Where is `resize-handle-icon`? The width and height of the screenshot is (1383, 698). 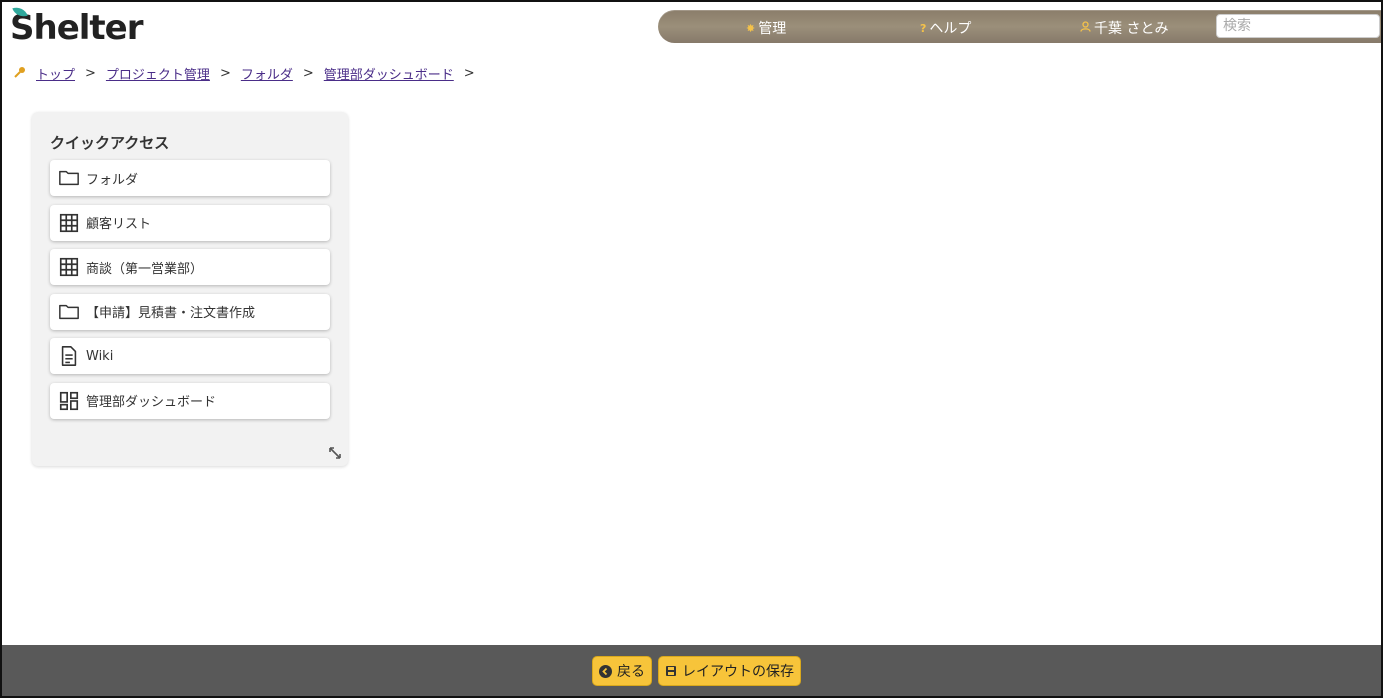 resize-handle-icon is located at coordinates (335, 453).